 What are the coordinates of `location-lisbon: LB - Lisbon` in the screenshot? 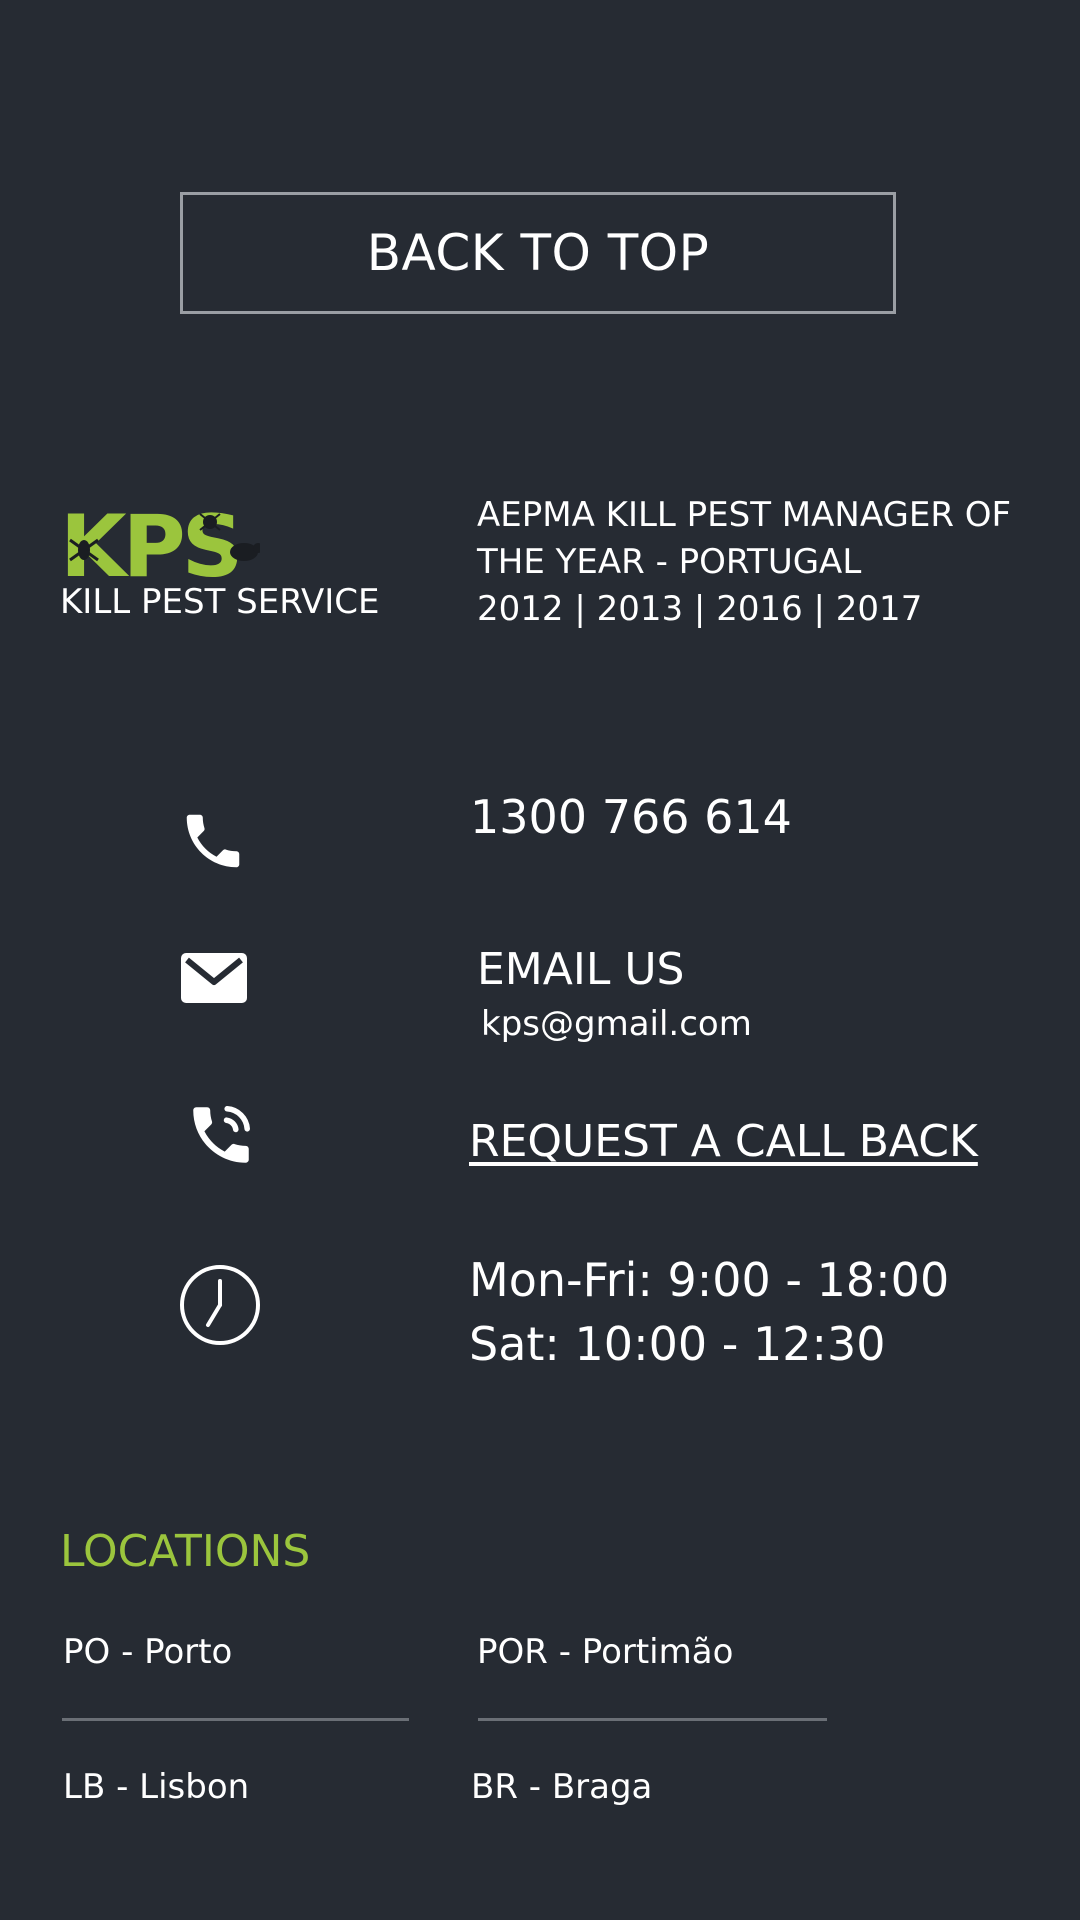 It's located at (156, 1787).